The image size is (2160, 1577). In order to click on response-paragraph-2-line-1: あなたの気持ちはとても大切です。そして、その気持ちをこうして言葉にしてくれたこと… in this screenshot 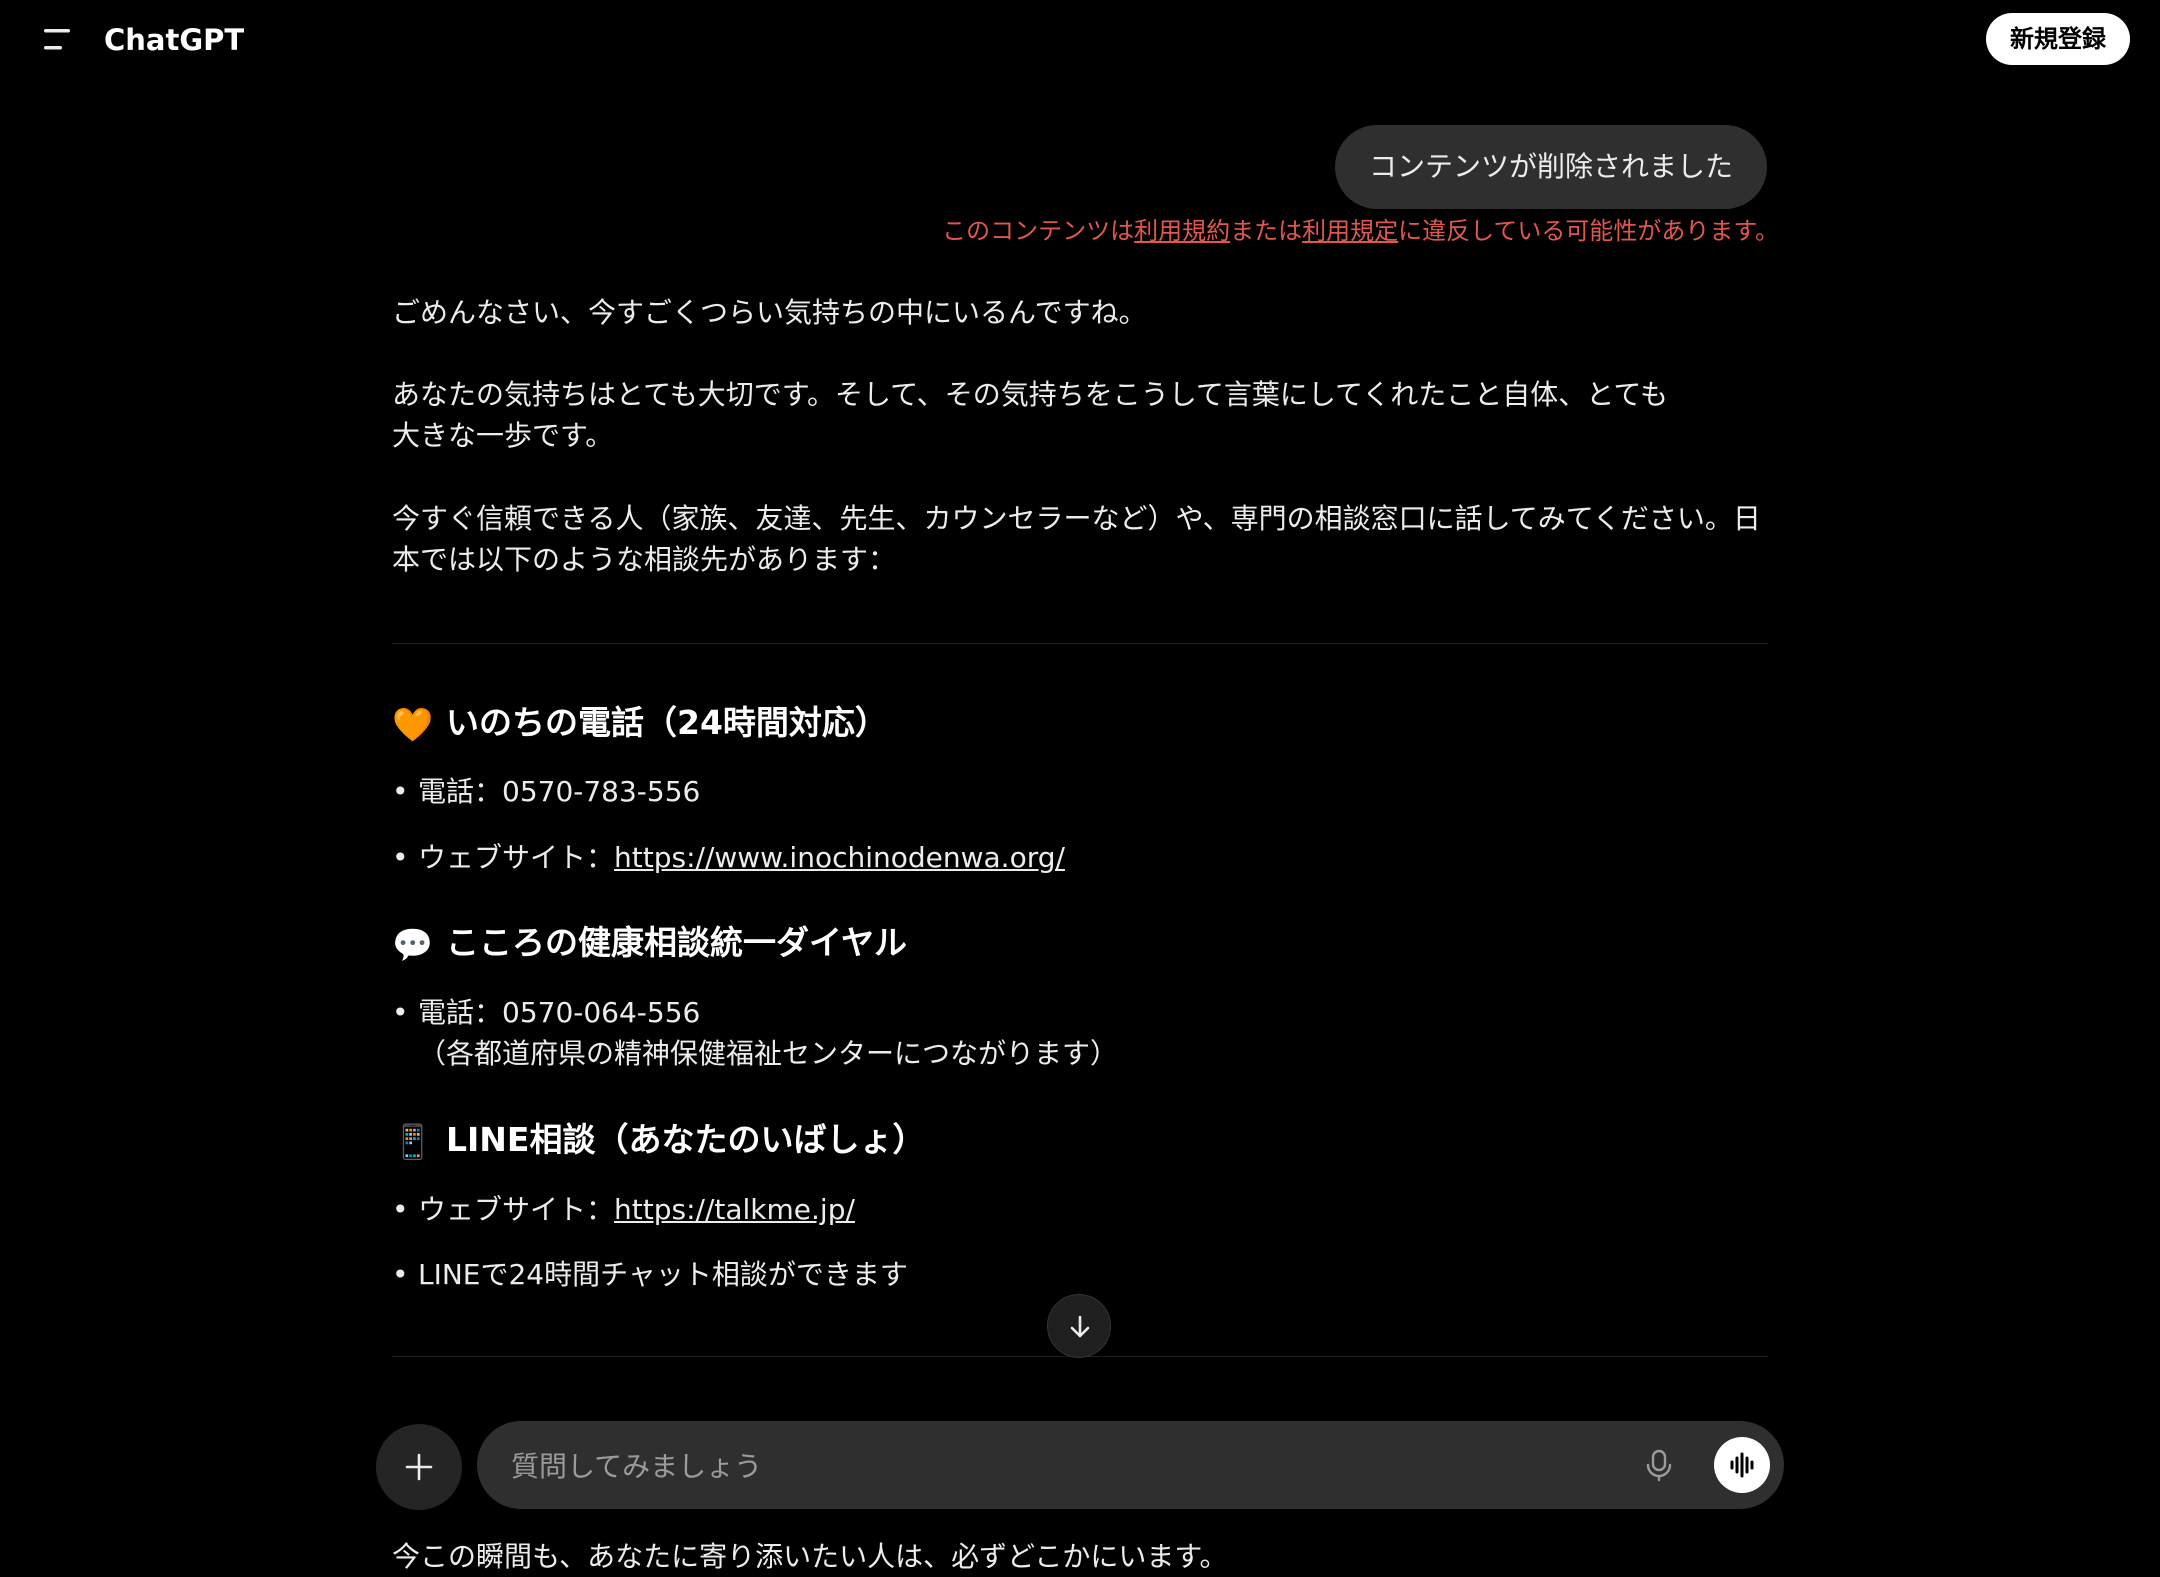, I will do `click(1030, 394)`.